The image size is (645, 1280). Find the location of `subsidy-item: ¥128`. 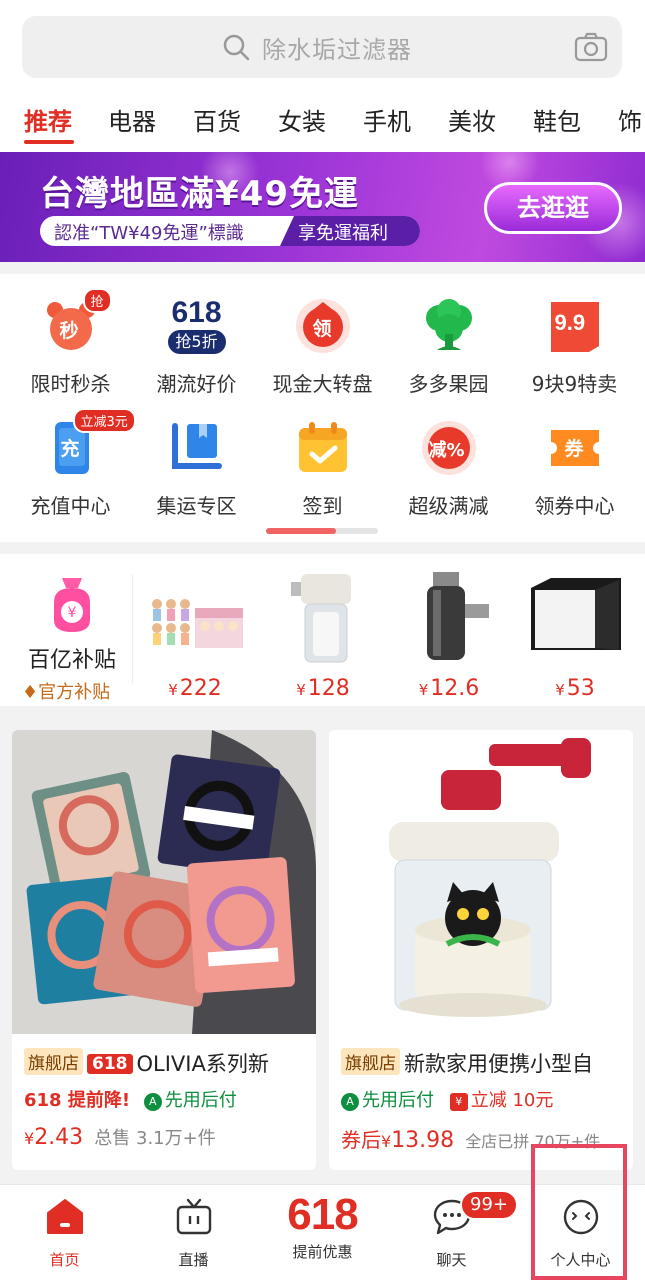

subsidy-item: ¥128 is located at coordinates (323, 634).